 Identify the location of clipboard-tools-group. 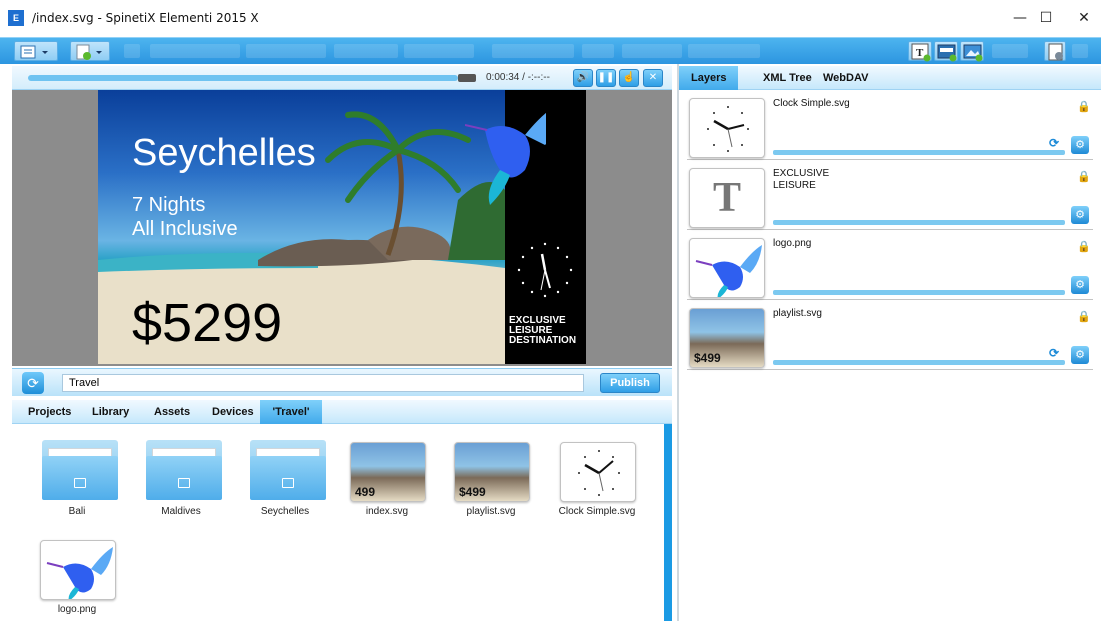
(286, 51).